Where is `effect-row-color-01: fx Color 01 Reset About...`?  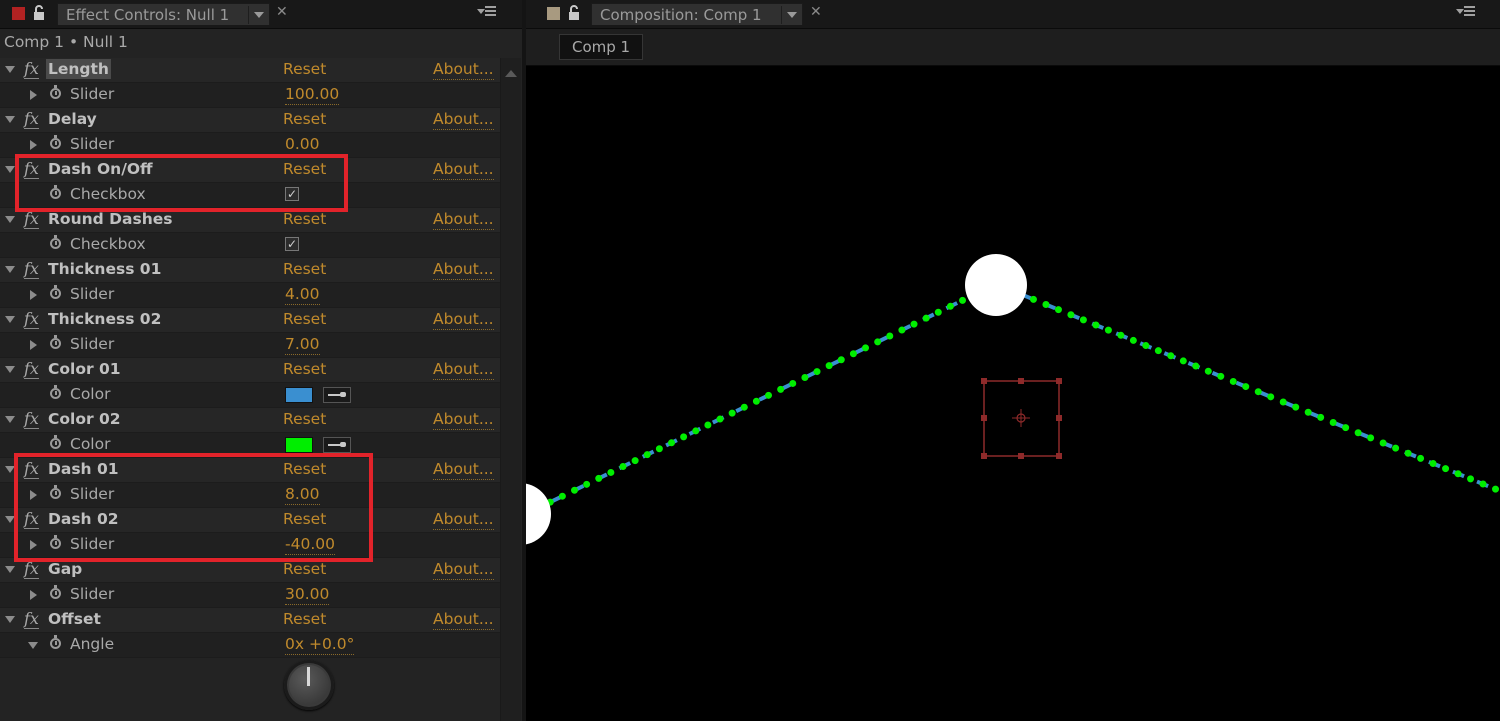
effect-row-color-01: fx Color 01 Reset About... is located at coordinates (250, 370).